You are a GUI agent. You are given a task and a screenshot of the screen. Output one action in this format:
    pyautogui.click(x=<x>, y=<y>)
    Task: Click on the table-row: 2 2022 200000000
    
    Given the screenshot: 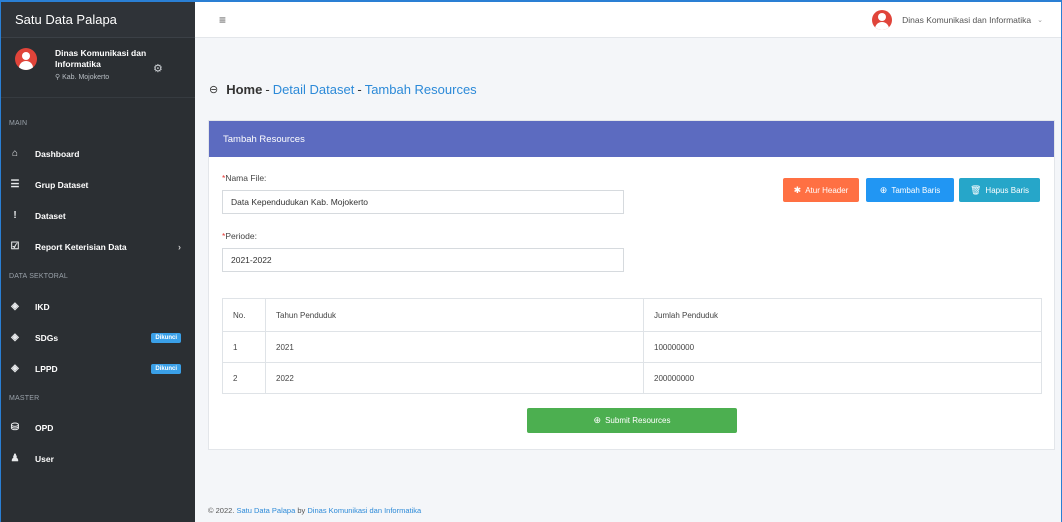 What is the action you would take?
    pyautogui.click(x=632, y=378)
    